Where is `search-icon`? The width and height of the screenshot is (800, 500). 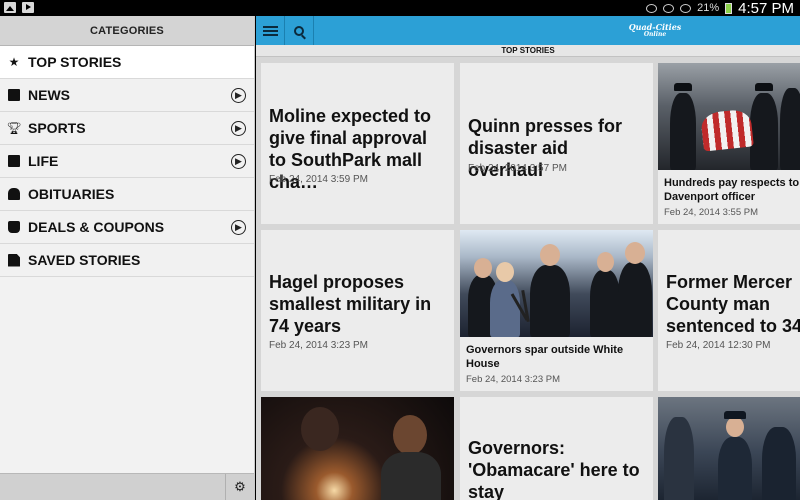
search-icon is located at coordinates (299, 30).